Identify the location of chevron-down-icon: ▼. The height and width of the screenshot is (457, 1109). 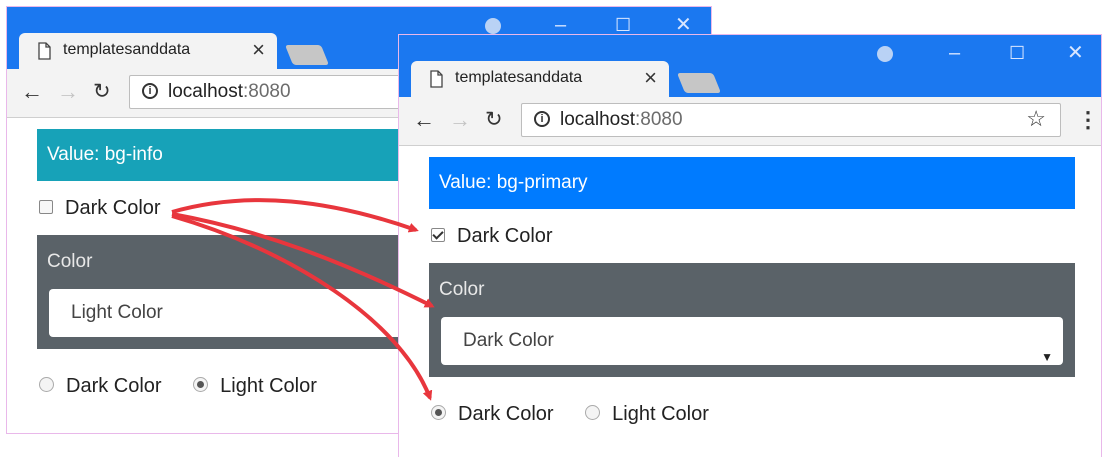
(1047, 357).